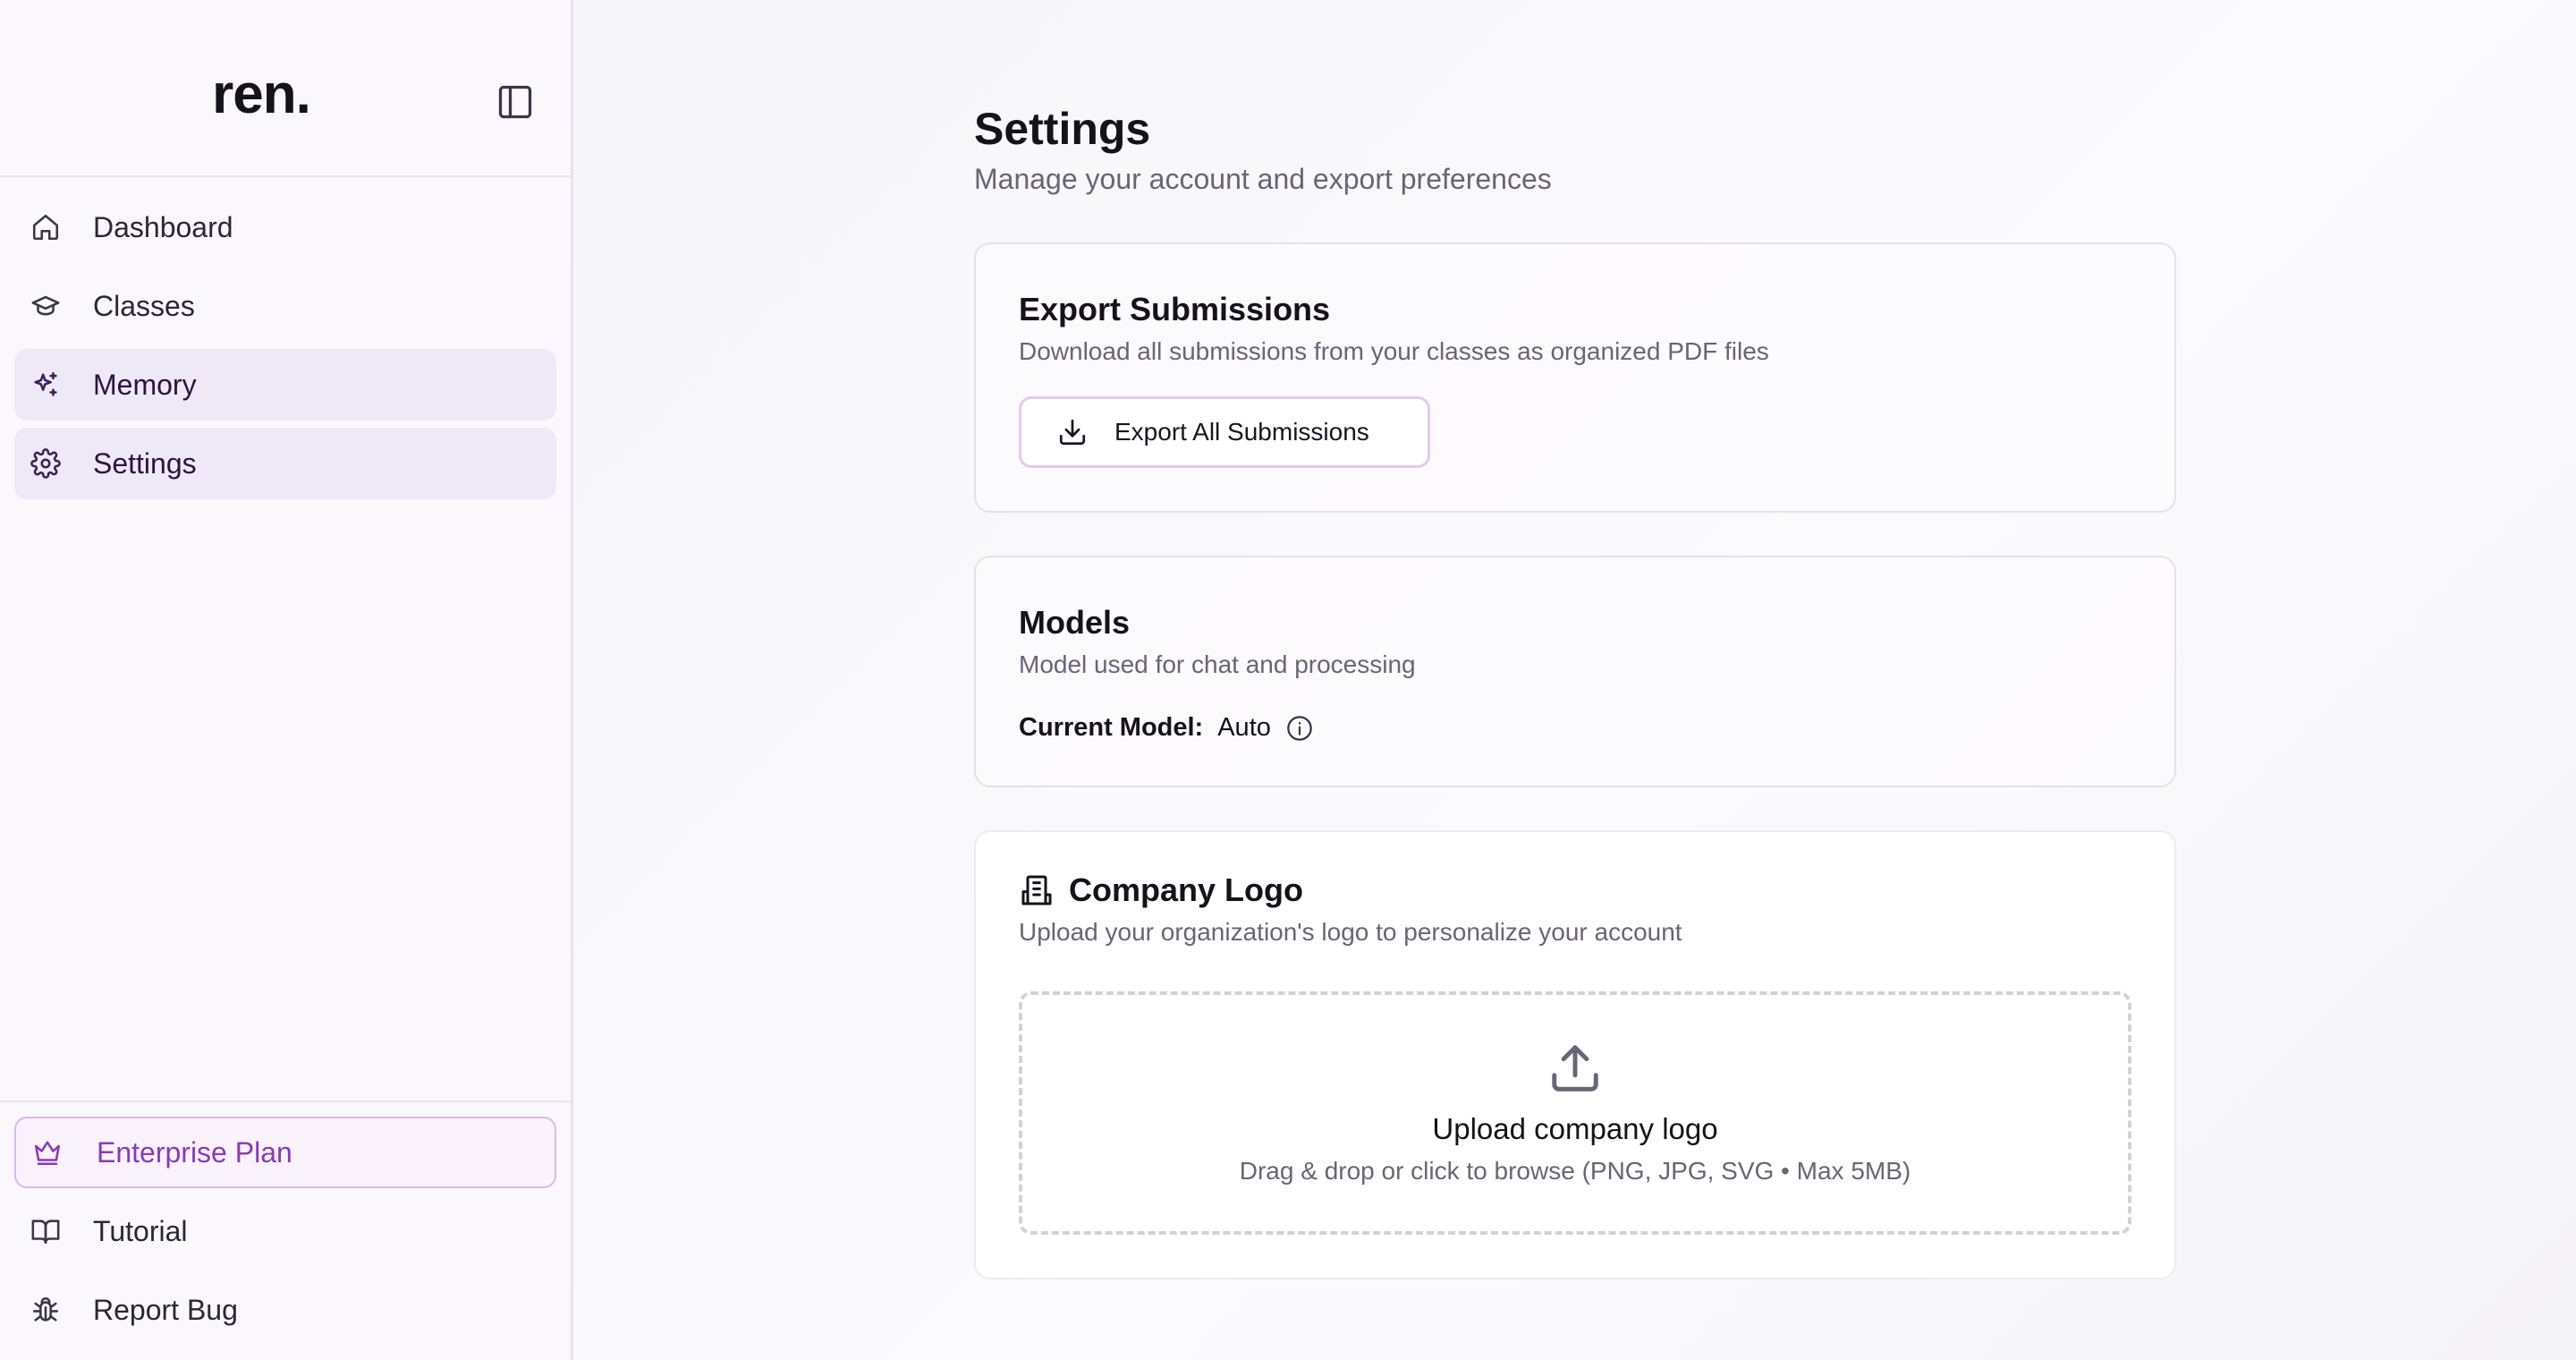 The height and width of the screenshot is (1360, 2576). What do you see at coordinates (1217, 664) in the screenshot?
I see `card-description: Model used for chat and processing` at bounding box center [1217, 664].